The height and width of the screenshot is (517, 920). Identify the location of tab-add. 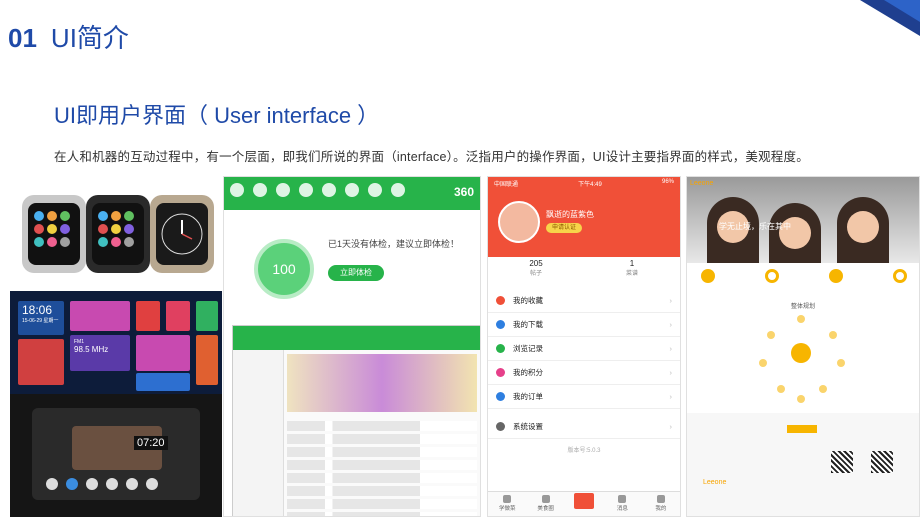
(584, 504).